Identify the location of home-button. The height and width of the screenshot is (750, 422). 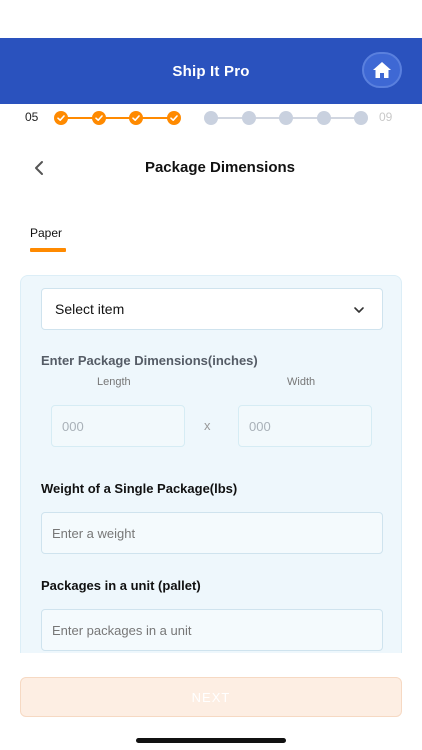
(382, 70).